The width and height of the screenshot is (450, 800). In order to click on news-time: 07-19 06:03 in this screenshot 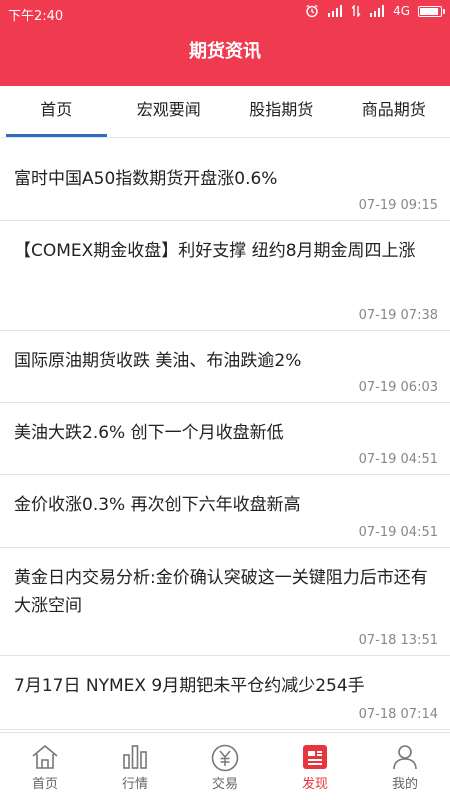, I will do `click(398, 387)`.